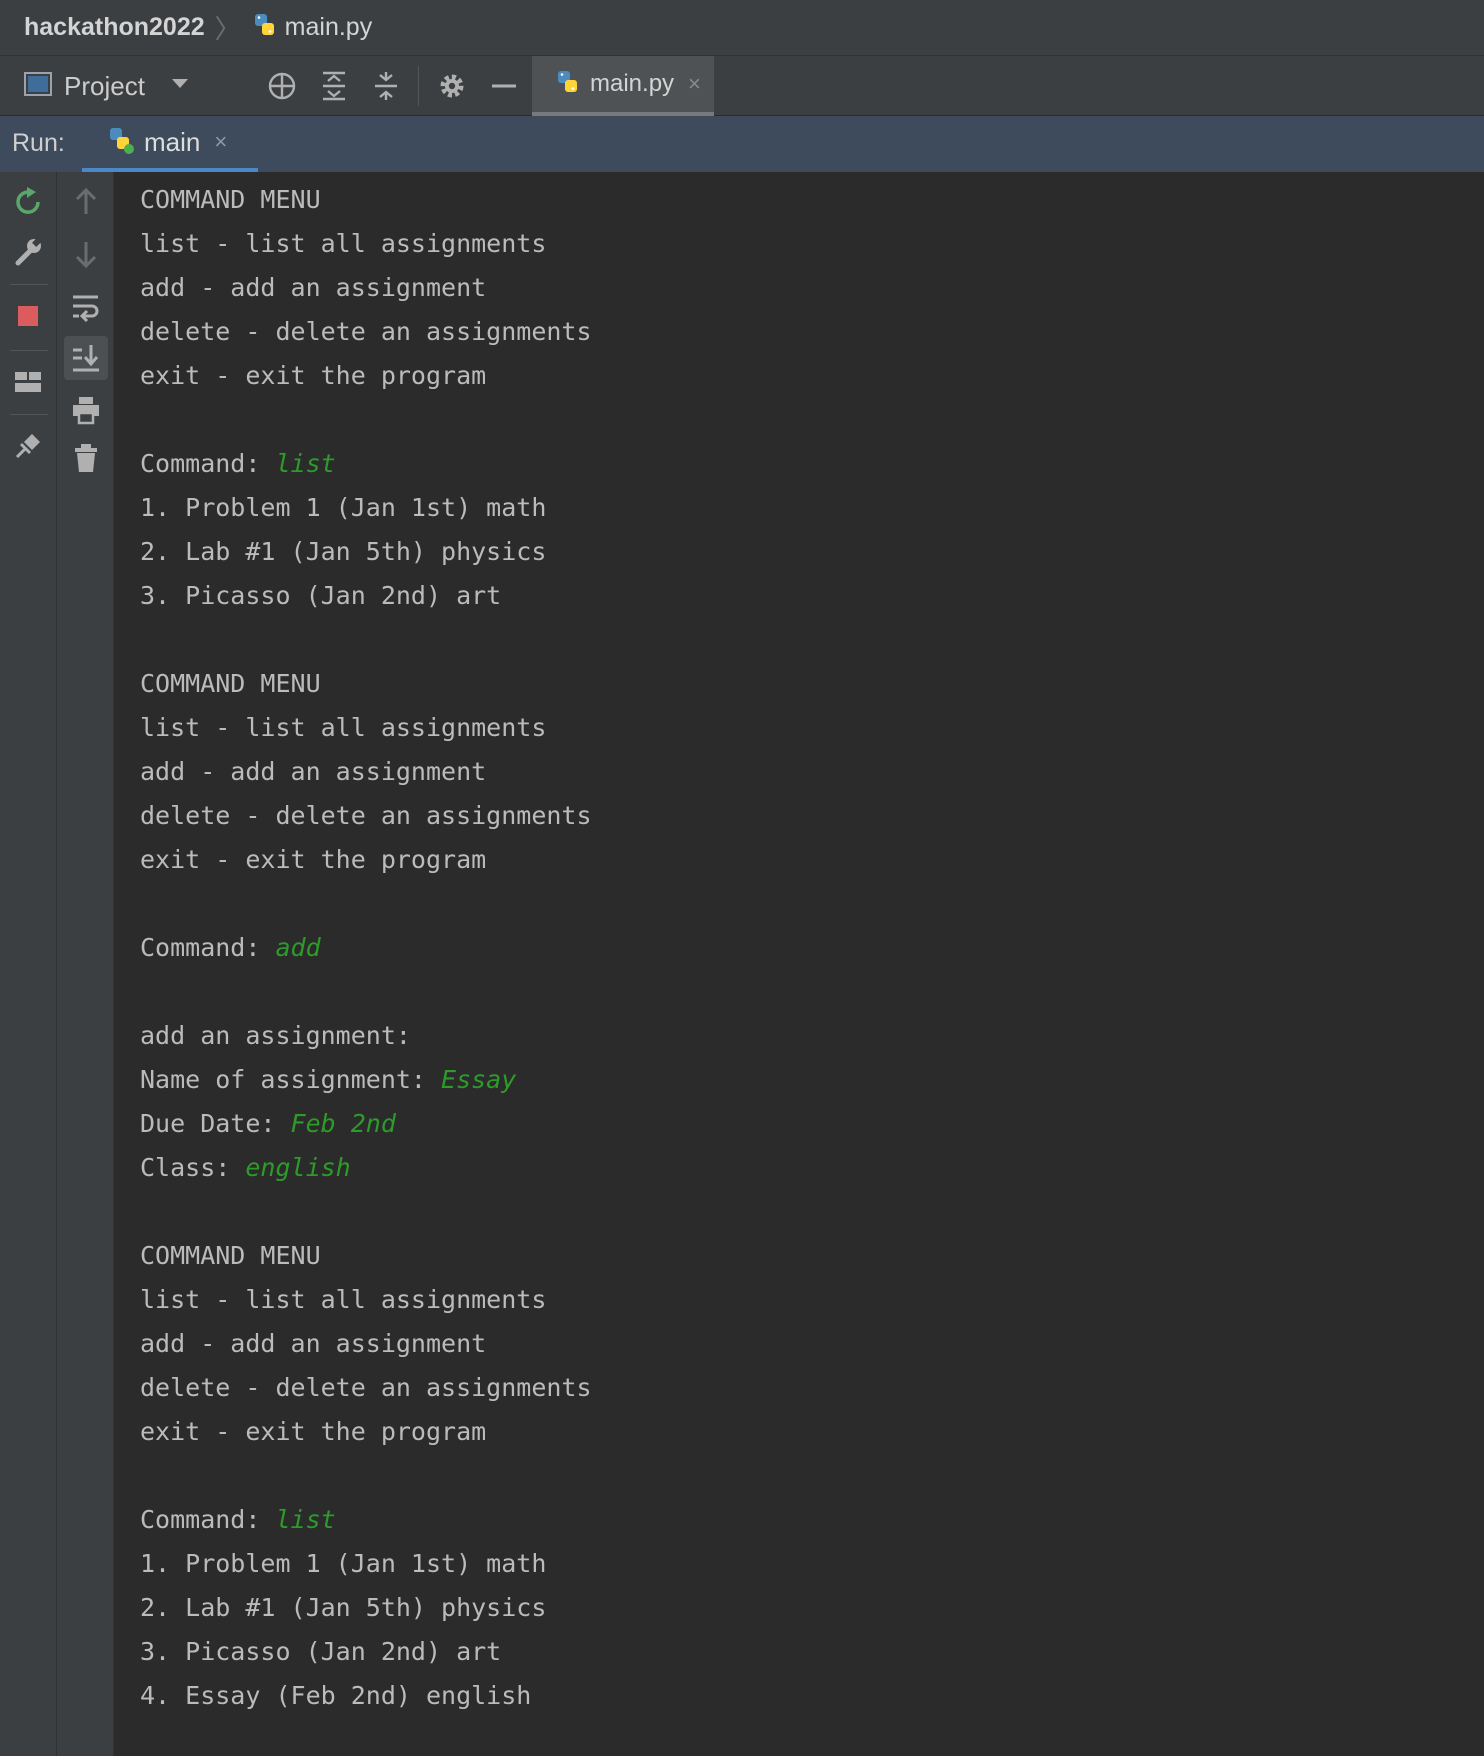  Describe the element at coordinates (800, 1124) in the screenshot. I see `console-line: Due Date: Feb 2nd` at that location.